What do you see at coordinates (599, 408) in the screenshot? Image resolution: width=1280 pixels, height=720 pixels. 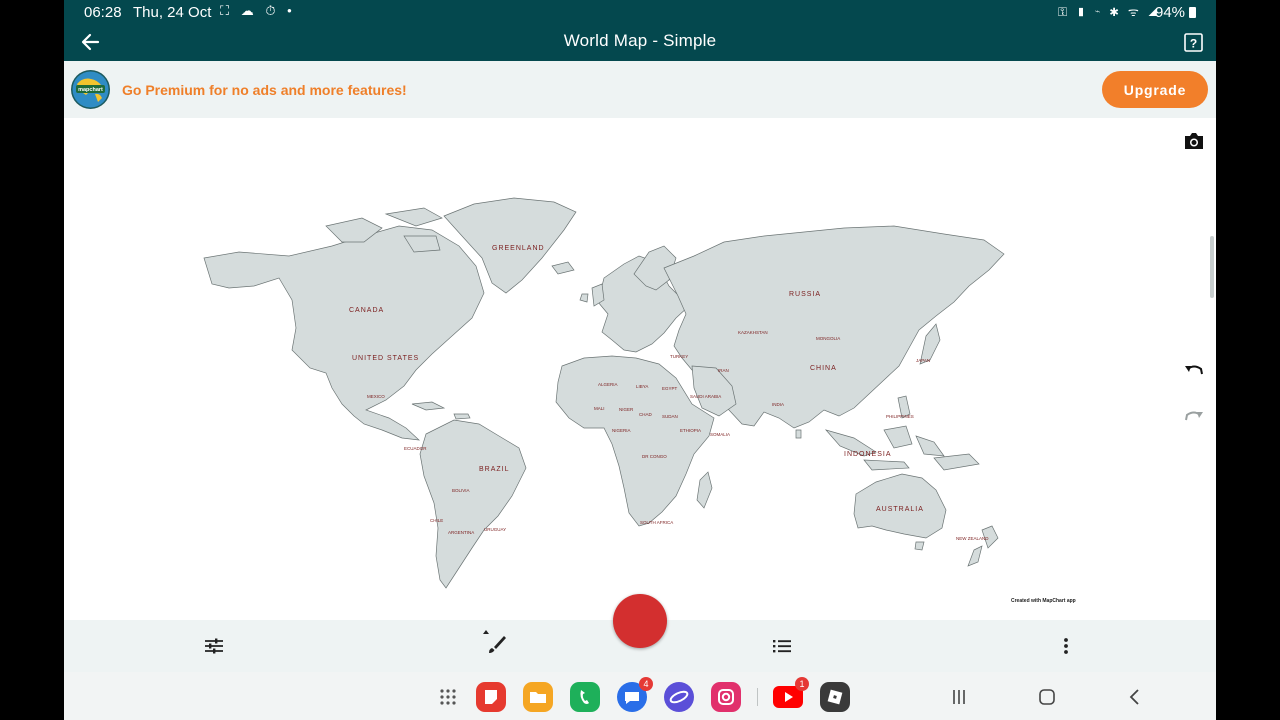 I see `label-mali: MALI` at bounding box center [599, 408].